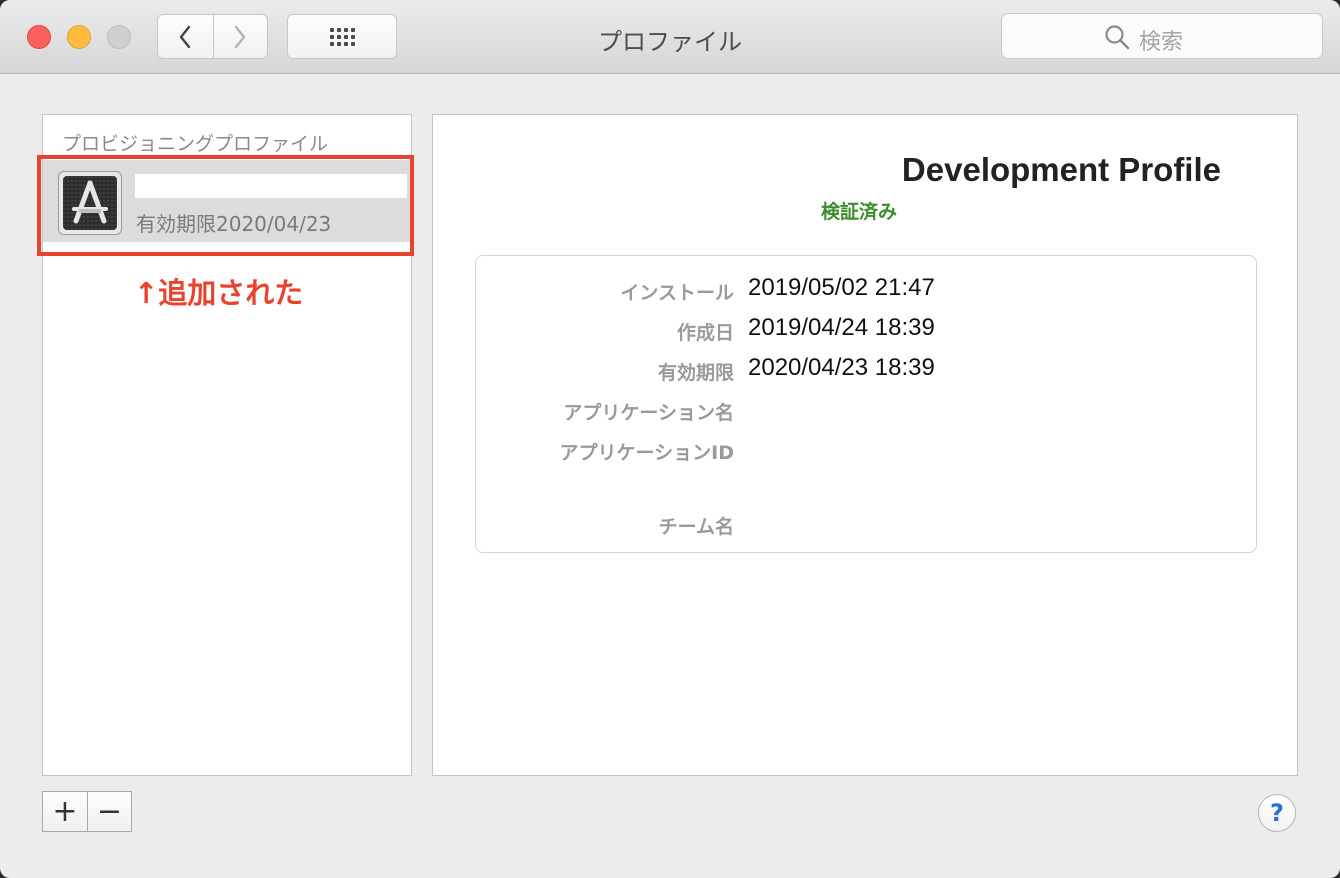  I want to click on info-value: 2020/04/23 18:39, so click(841, 367).